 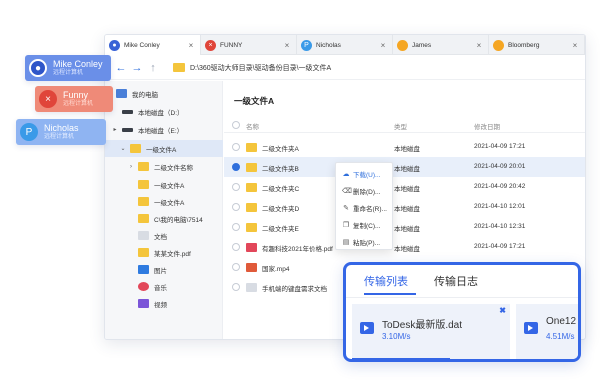 I want to click on user-card-nicholas: P Nicholas 远程计算机, so click(x=61, y=132).